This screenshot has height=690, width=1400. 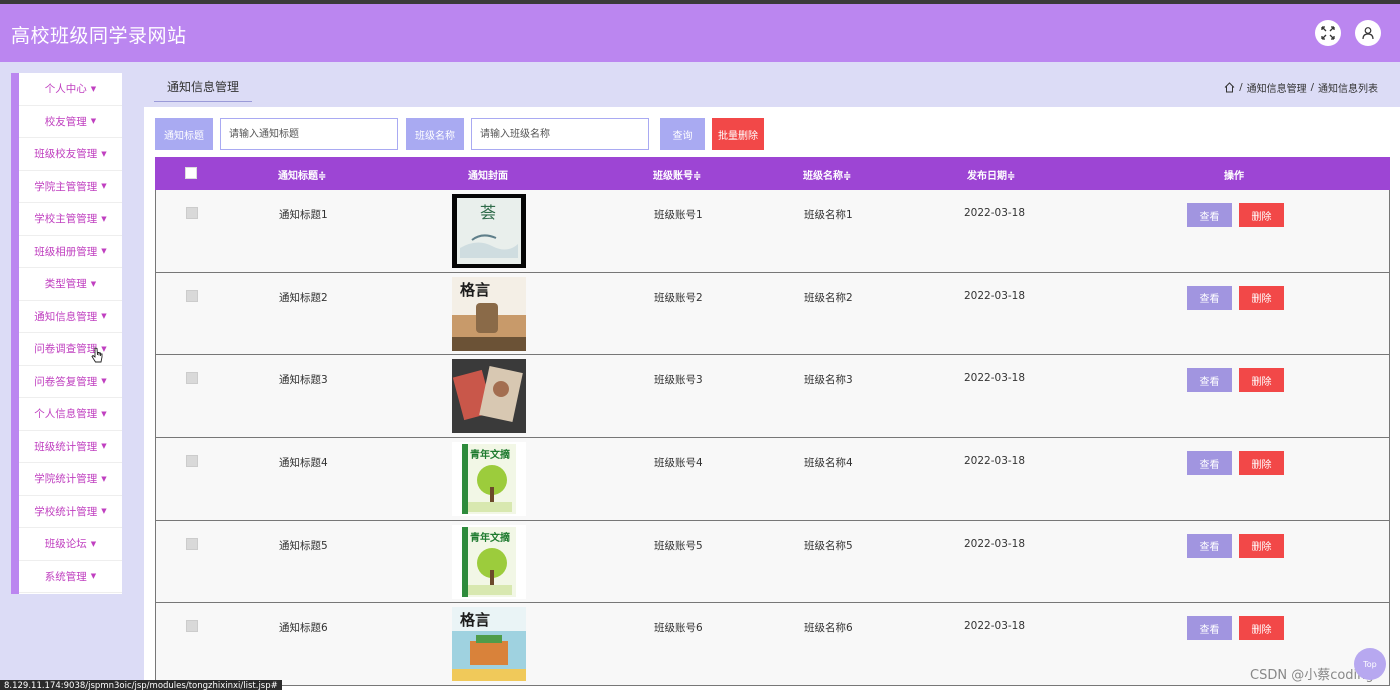 I want to click on sidebar-item-label: 系统管理, so click(x=65, y=576).